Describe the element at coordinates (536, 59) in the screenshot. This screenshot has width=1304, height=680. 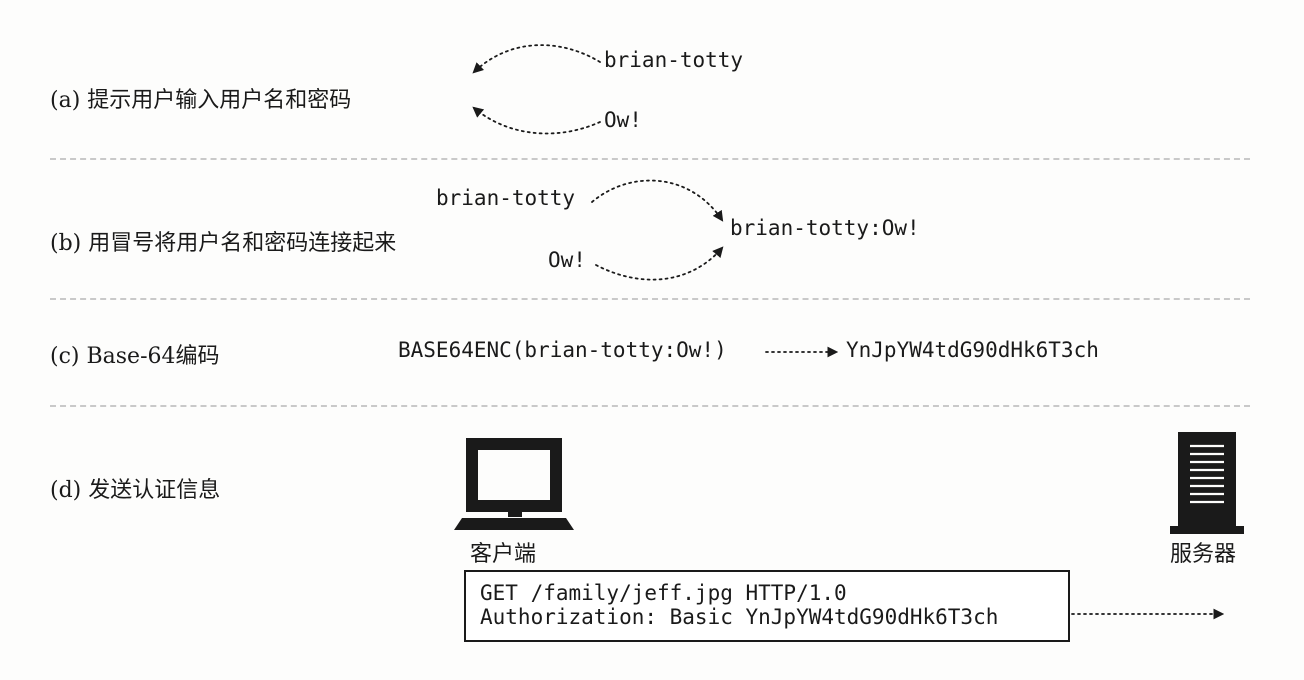
I see `arrow-a-user` at that location.